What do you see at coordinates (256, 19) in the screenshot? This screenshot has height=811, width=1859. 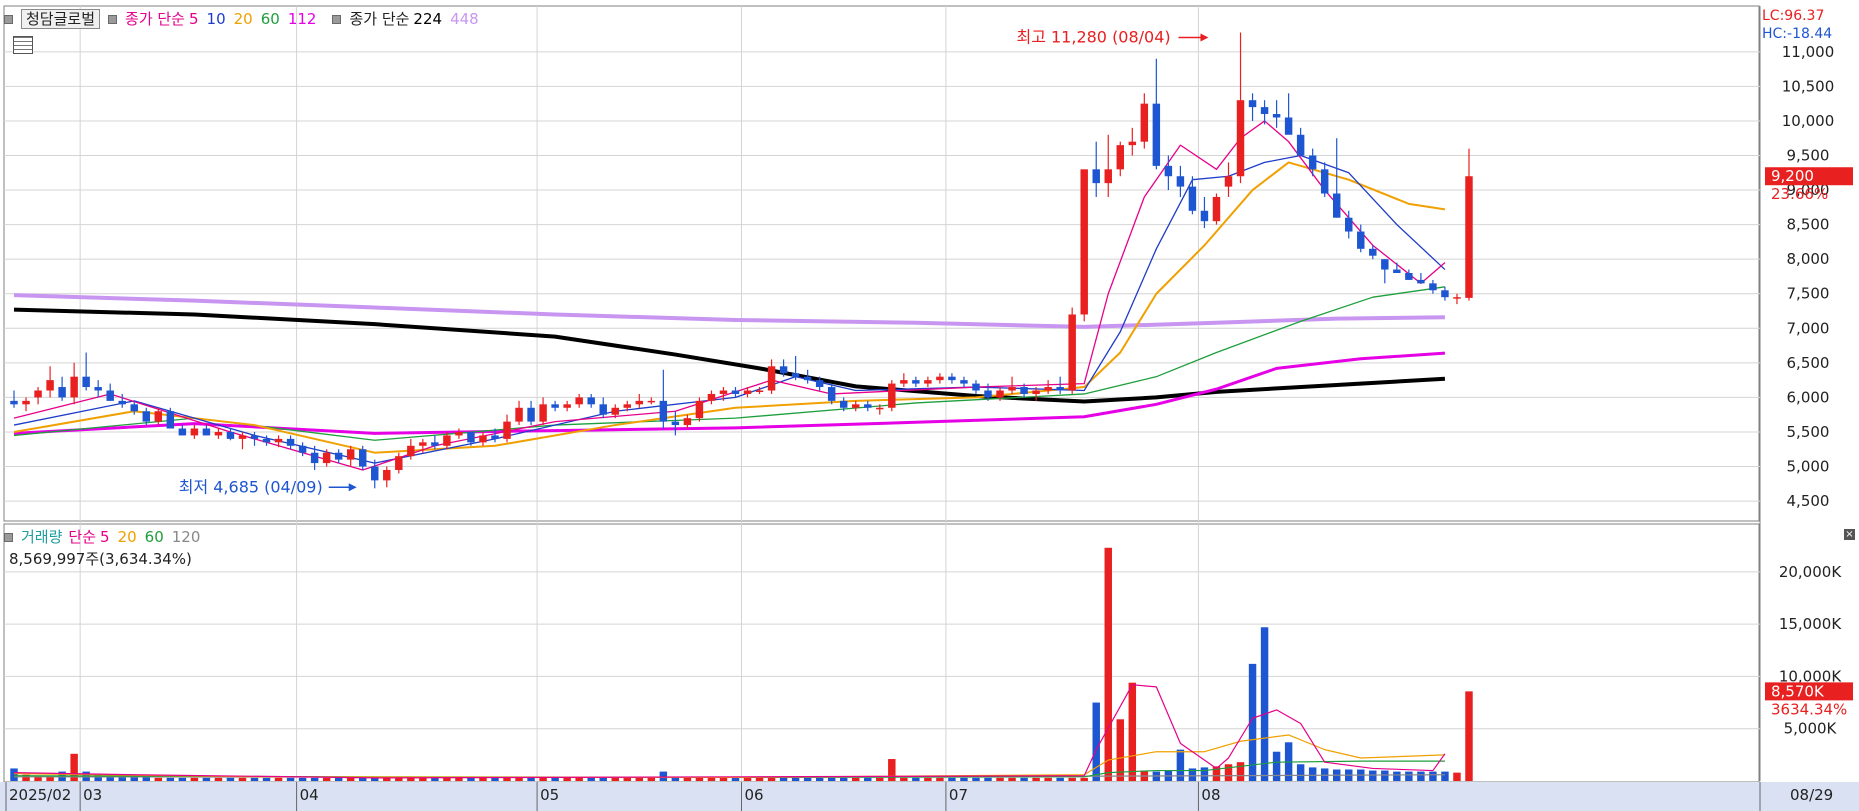 I see `price-ma-periods: 5 10 20 60 112` at bounding box center [256, 19].